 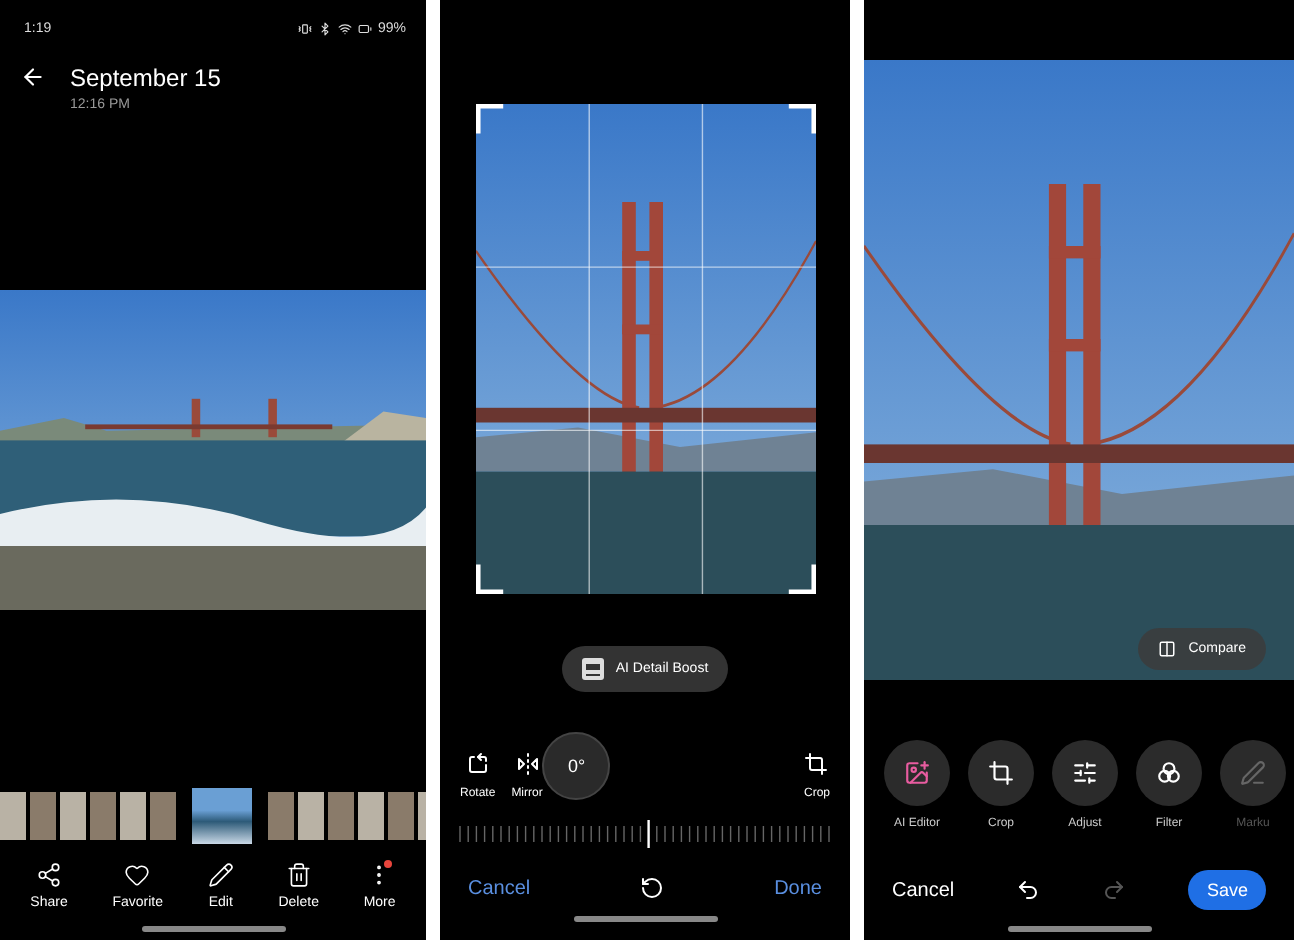 I want to click on wifi-icon, so click(x=344, y=28).